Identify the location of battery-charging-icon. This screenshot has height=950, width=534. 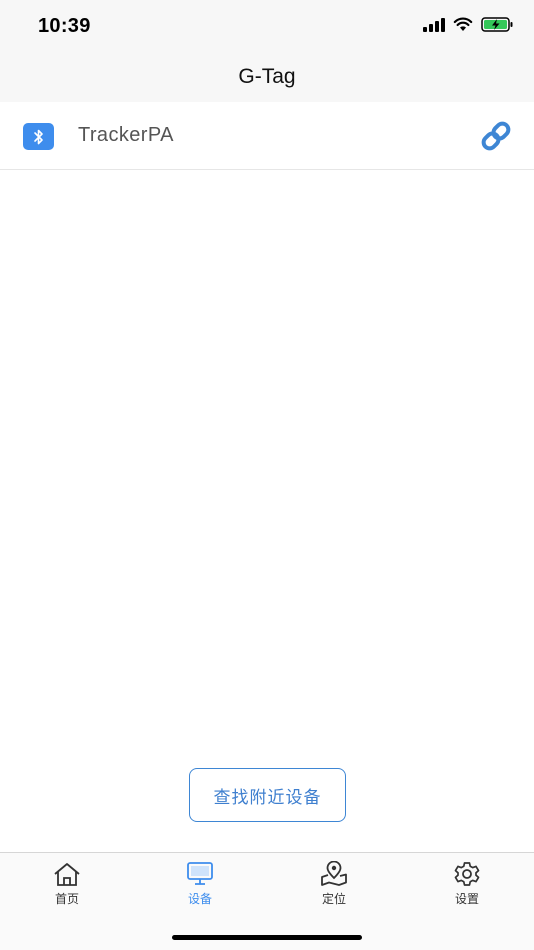
(497, 24).